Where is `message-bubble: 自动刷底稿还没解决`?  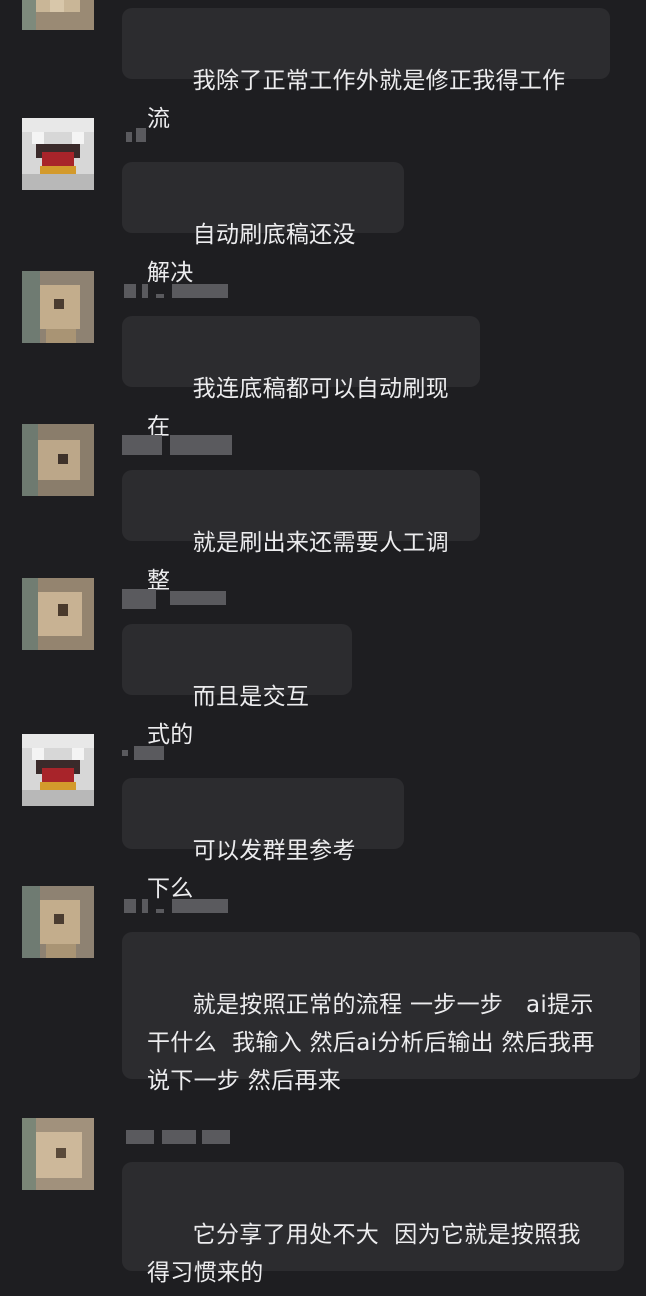
message-bubble: 自动刷底稿还没解决 is located at coordinates (263, 224).